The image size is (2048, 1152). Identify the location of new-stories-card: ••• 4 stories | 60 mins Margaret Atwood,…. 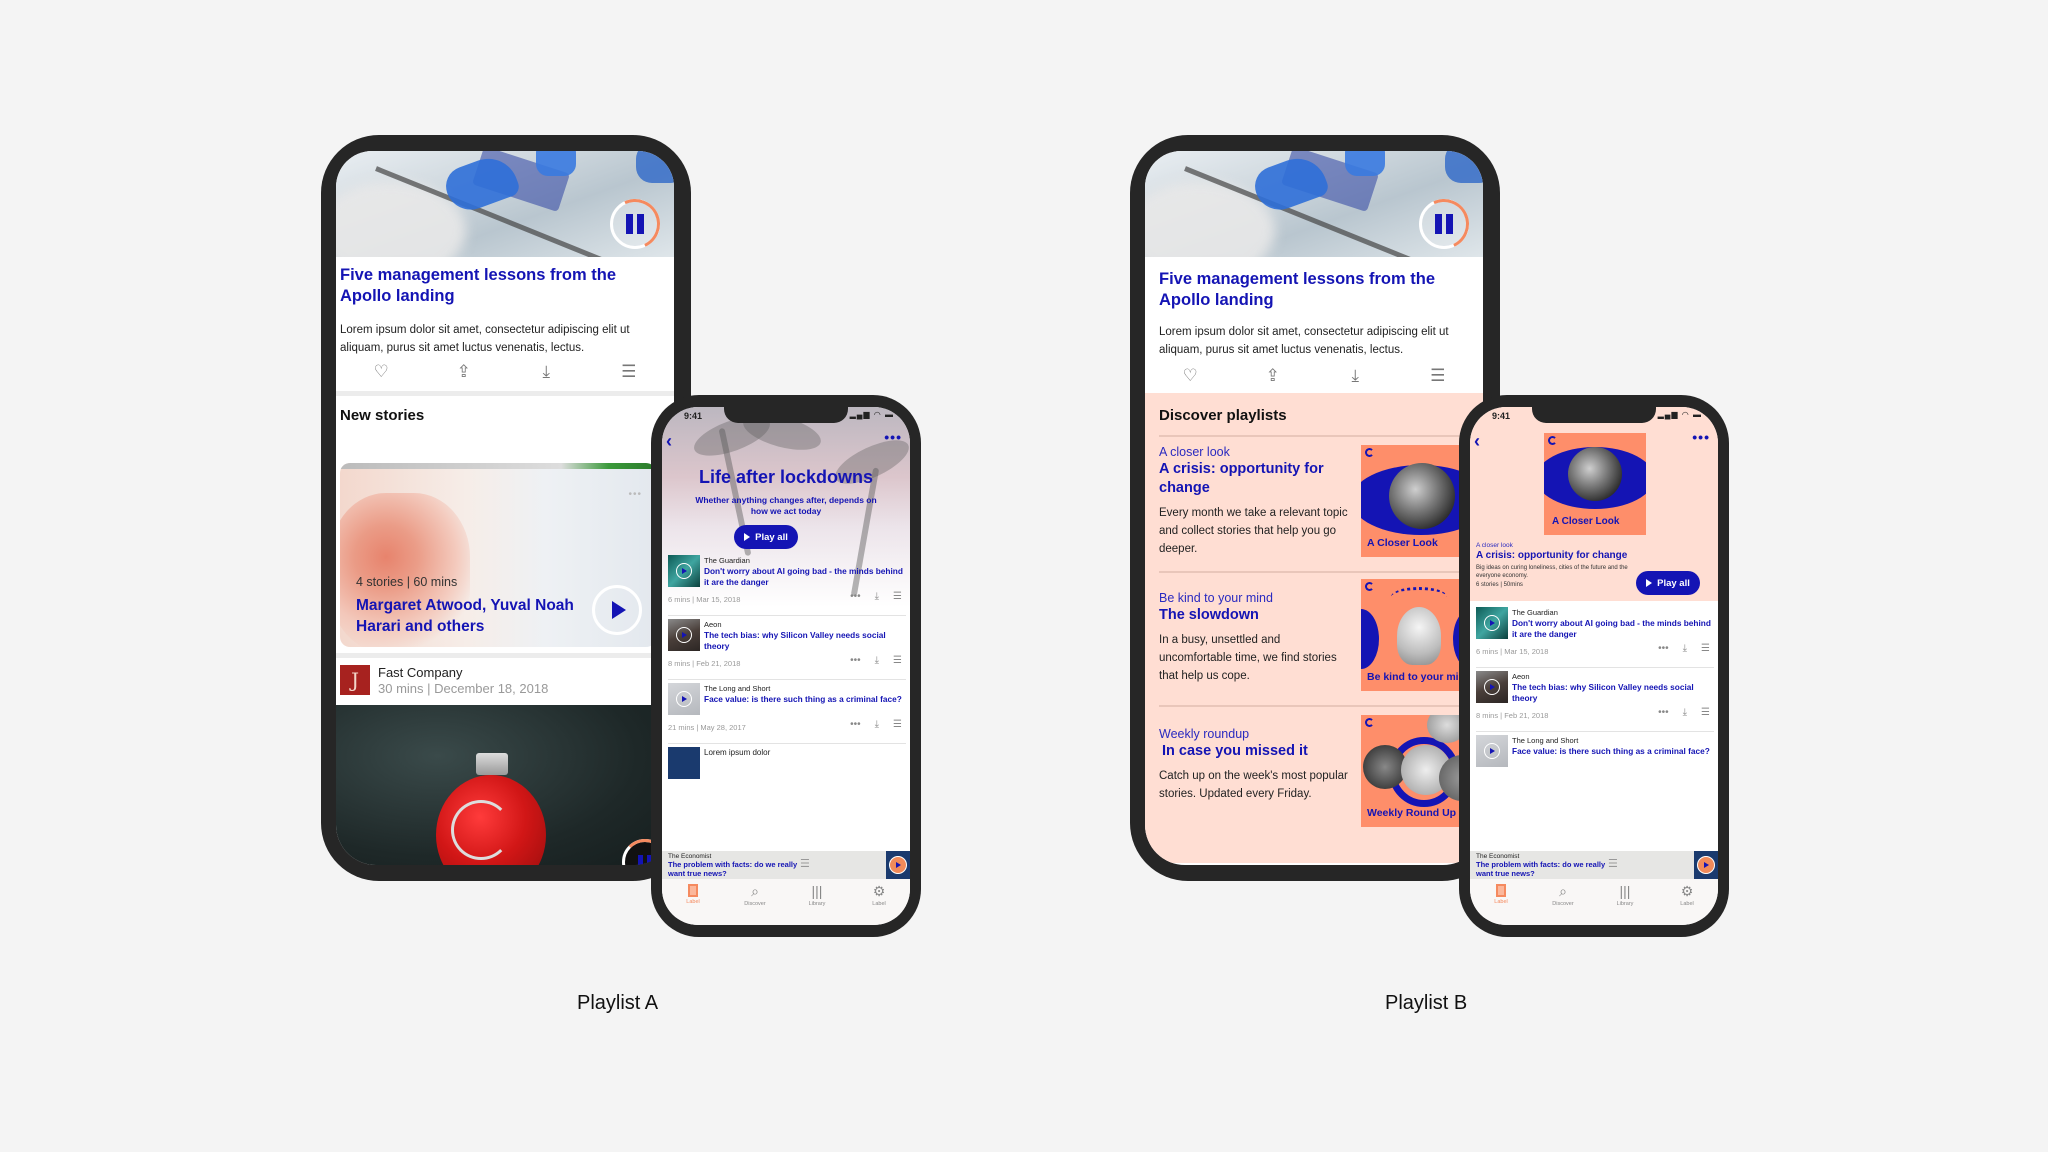
(498, 555).